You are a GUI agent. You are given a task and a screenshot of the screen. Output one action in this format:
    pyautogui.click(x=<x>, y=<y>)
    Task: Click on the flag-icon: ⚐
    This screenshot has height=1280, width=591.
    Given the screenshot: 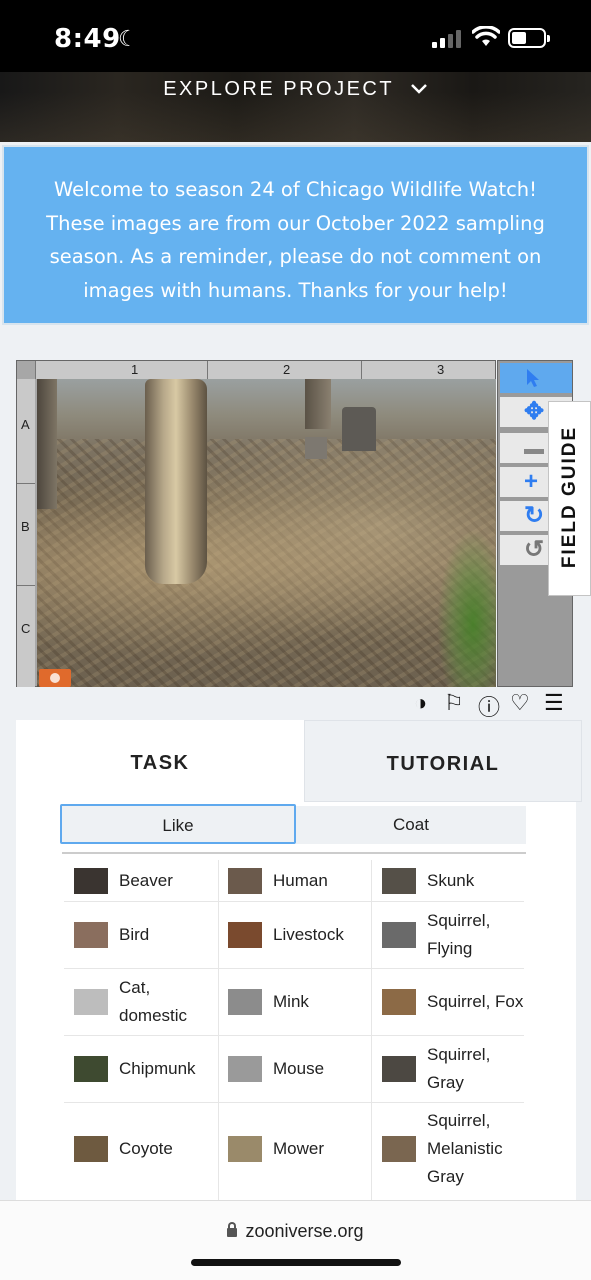 What is the action you would take?
    pyautogui.click(x=454, y=703)
    